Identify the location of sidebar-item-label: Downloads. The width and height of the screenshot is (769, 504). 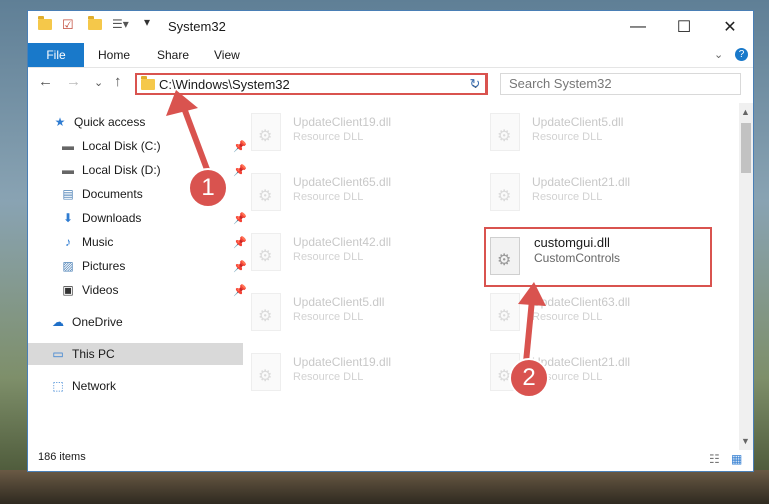
(112, 218).